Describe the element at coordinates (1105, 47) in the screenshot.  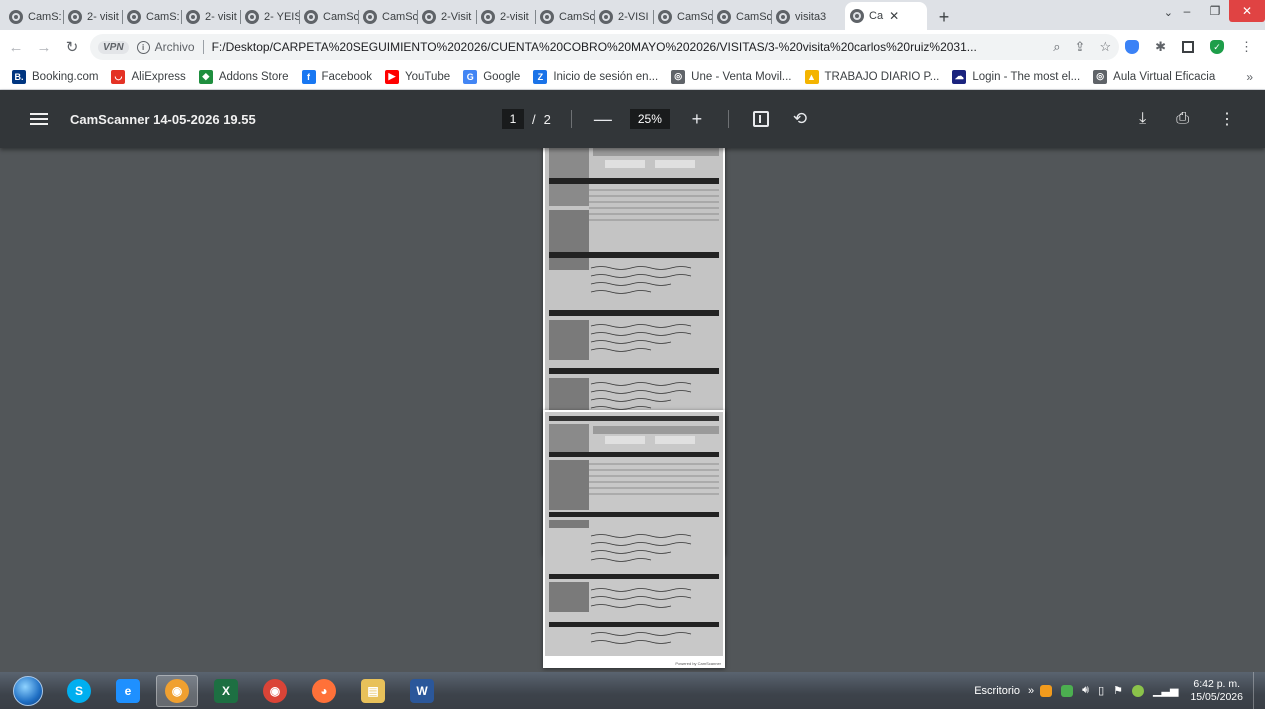
I see `bookmark-star-icon: ☆` at that location.